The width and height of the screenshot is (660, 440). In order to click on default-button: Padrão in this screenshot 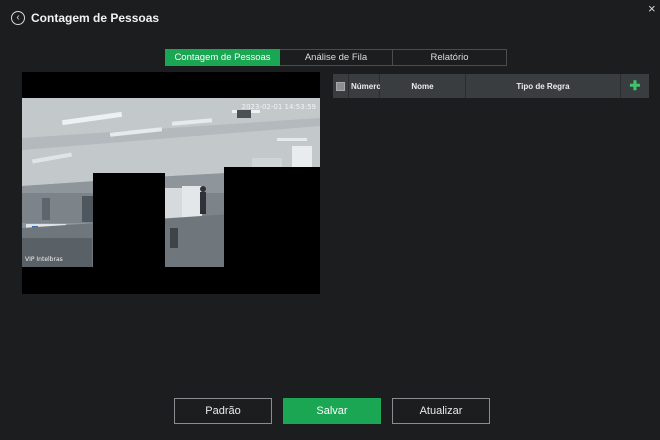, I will do `click(223, 411)`.